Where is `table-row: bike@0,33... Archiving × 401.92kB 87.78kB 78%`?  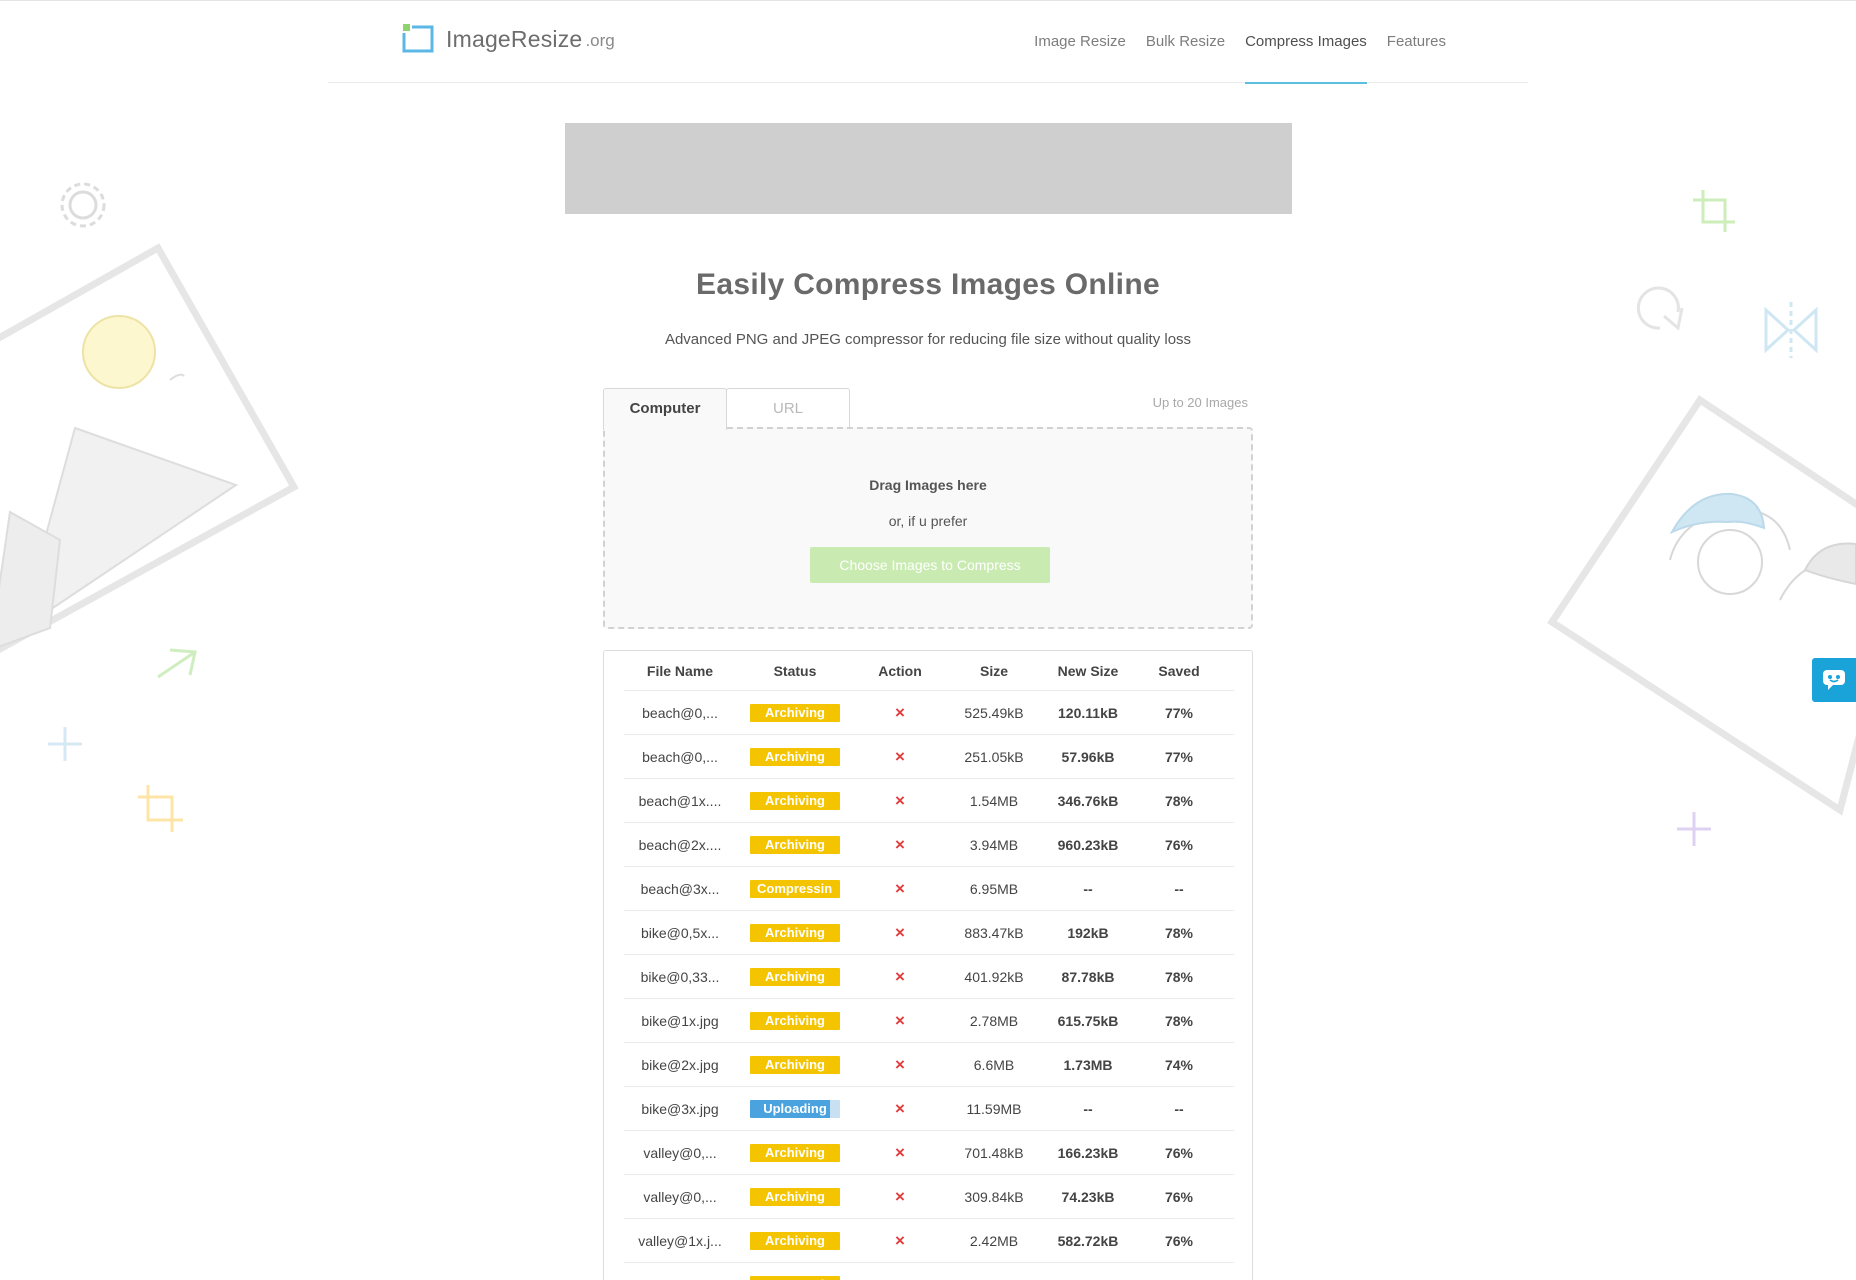
table-row: bike@0,33... Archiving × 401.92kB 87.78kB 78% is located at coordinates (929, 977).